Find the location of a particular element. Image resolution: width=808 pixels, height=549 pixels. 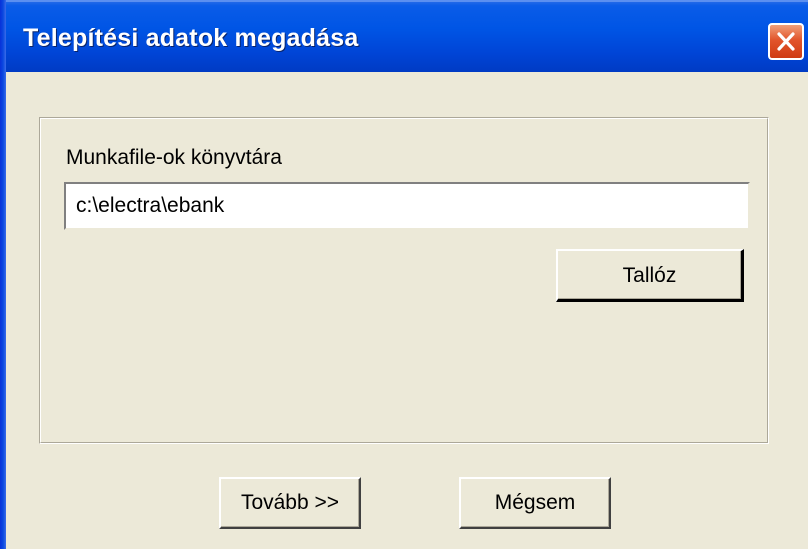

cancel-button: Mégsem is located at coordinates (535, 503).